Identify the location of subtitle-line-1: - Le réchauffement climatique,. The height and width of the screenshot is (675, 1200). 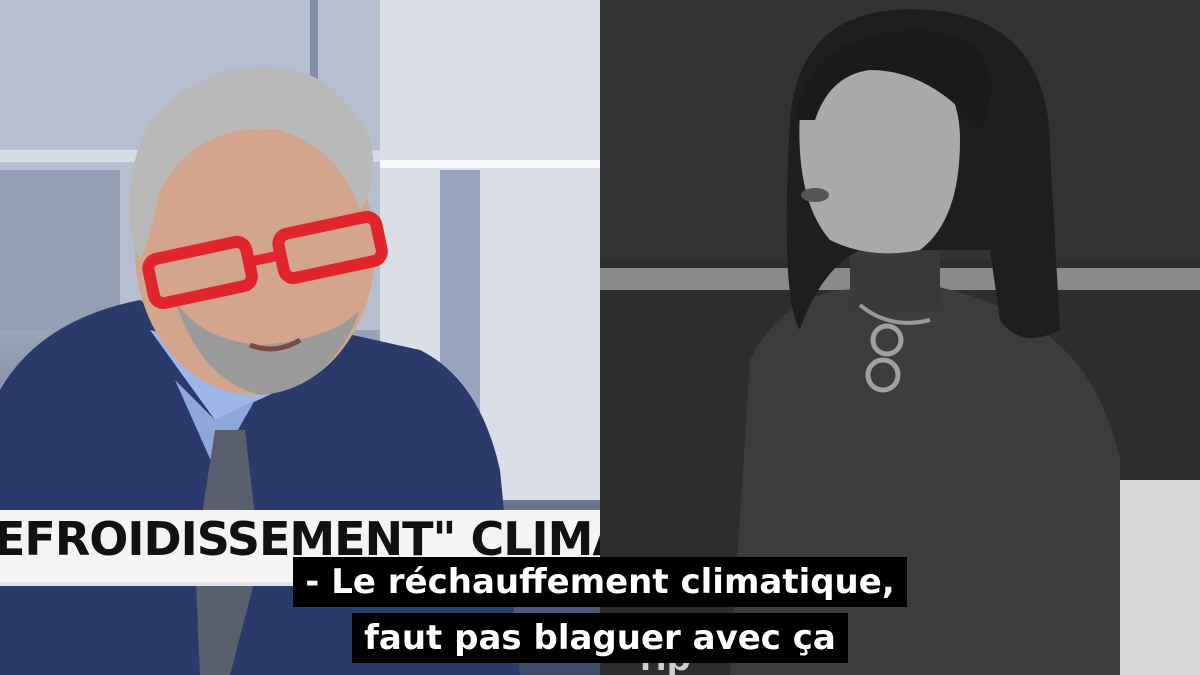
(600, 582).